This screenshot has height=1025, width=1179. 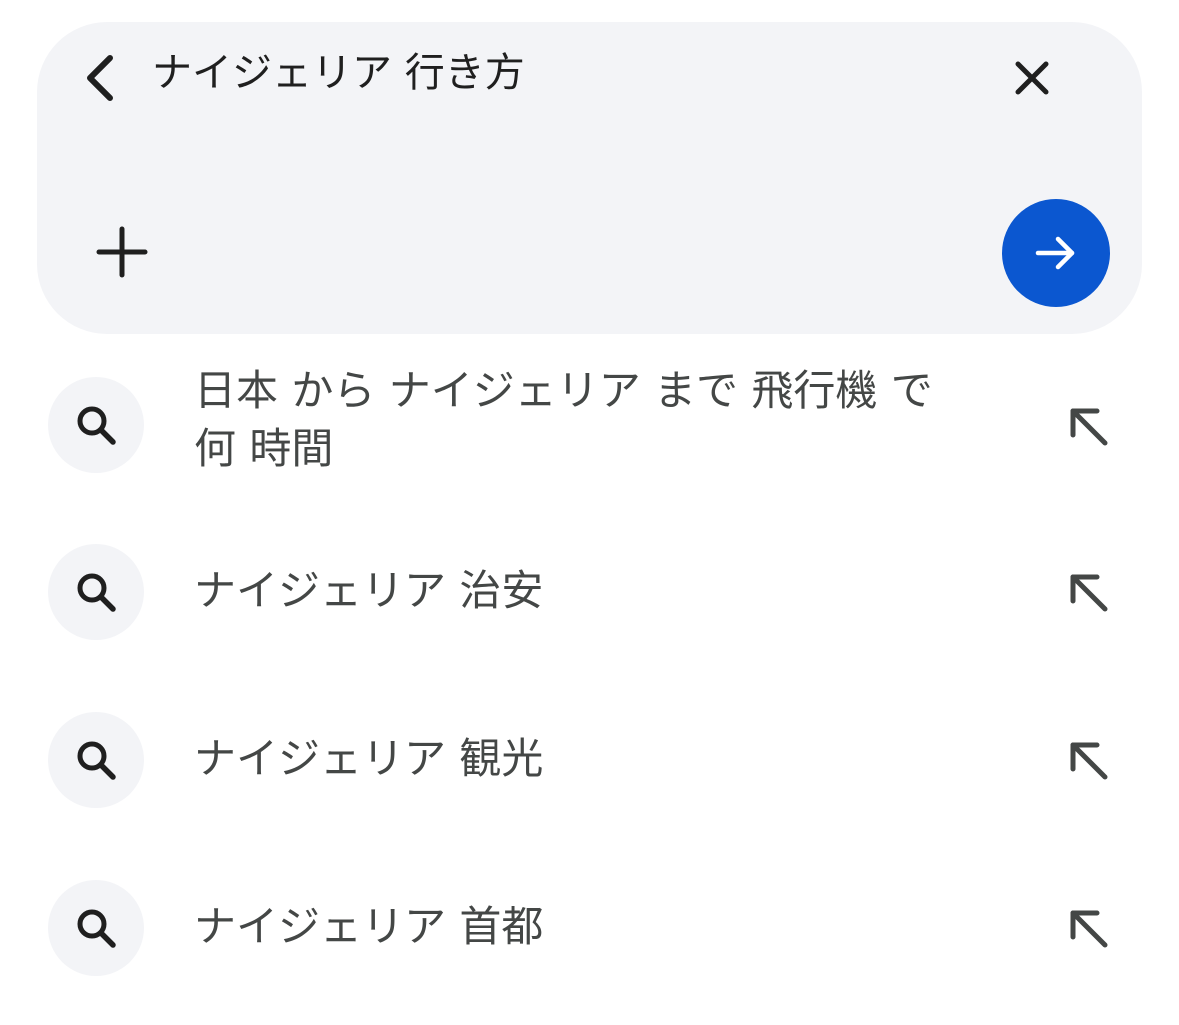 I want to click on add-button, so click(x=122, y=252).